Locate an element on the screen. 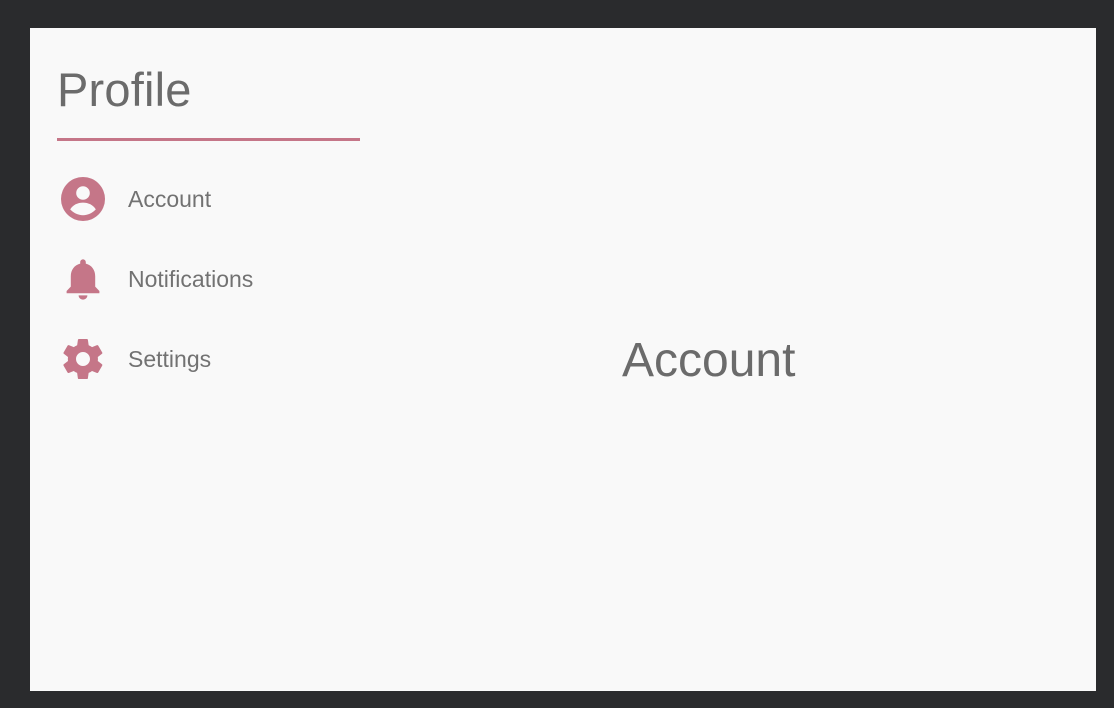 The image size is (1114, 708). sidebar-nav: Account Notifications Settings is located at coordinates (208, 279).